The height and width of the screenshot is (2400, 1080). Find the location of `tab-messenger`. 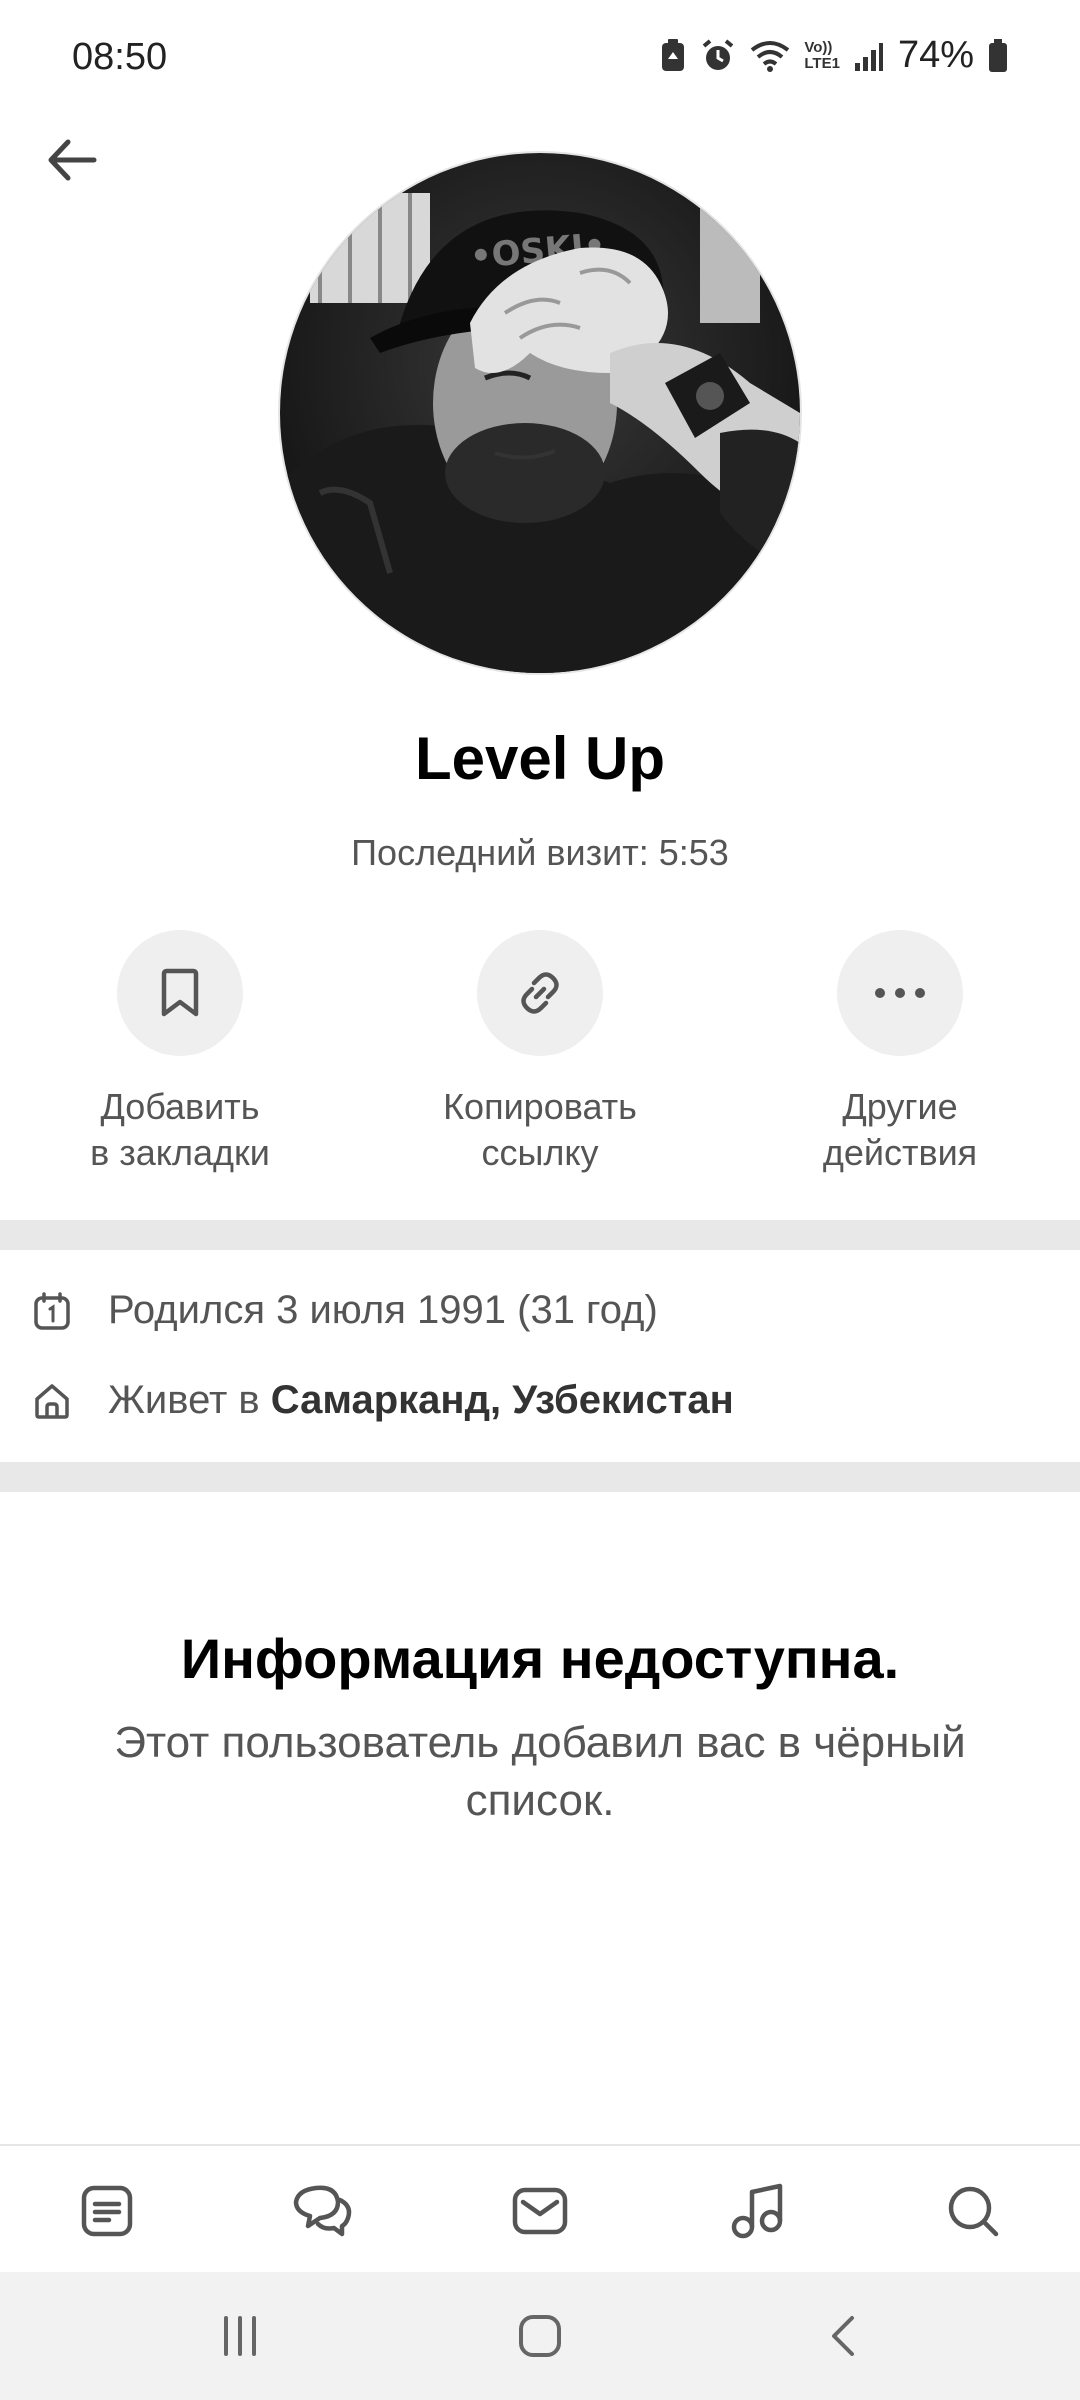

tab-messenger is located at coordinates (323, 2211).